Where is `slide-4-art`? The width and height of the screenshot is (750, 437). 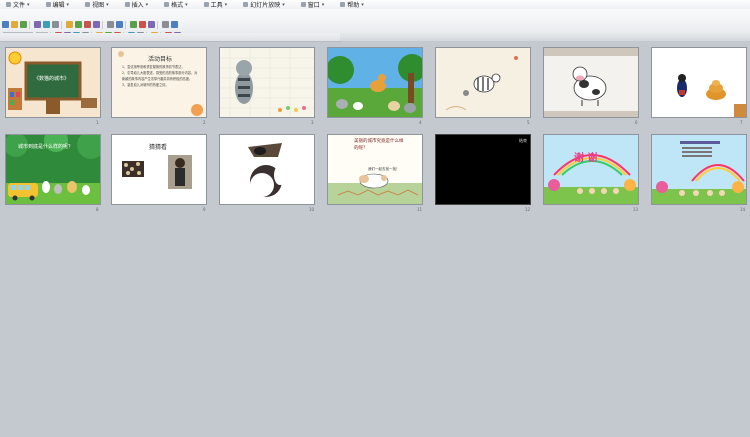
slide-4-art is located at coordinates (375, 82).